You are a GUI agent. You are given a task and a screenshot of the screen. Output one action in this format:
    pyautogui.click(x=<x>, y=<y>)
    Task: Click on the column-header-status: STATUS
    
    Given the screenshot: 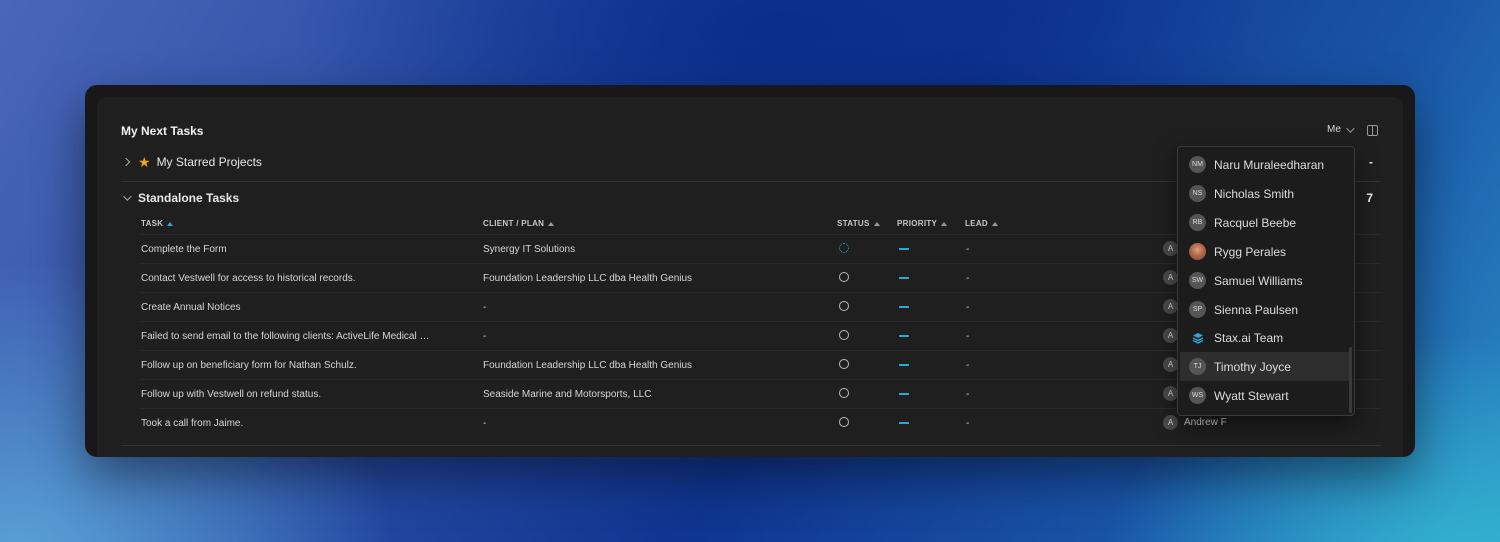 What is the action you would take?
    pyautogui.click(x=858, y=223)
    